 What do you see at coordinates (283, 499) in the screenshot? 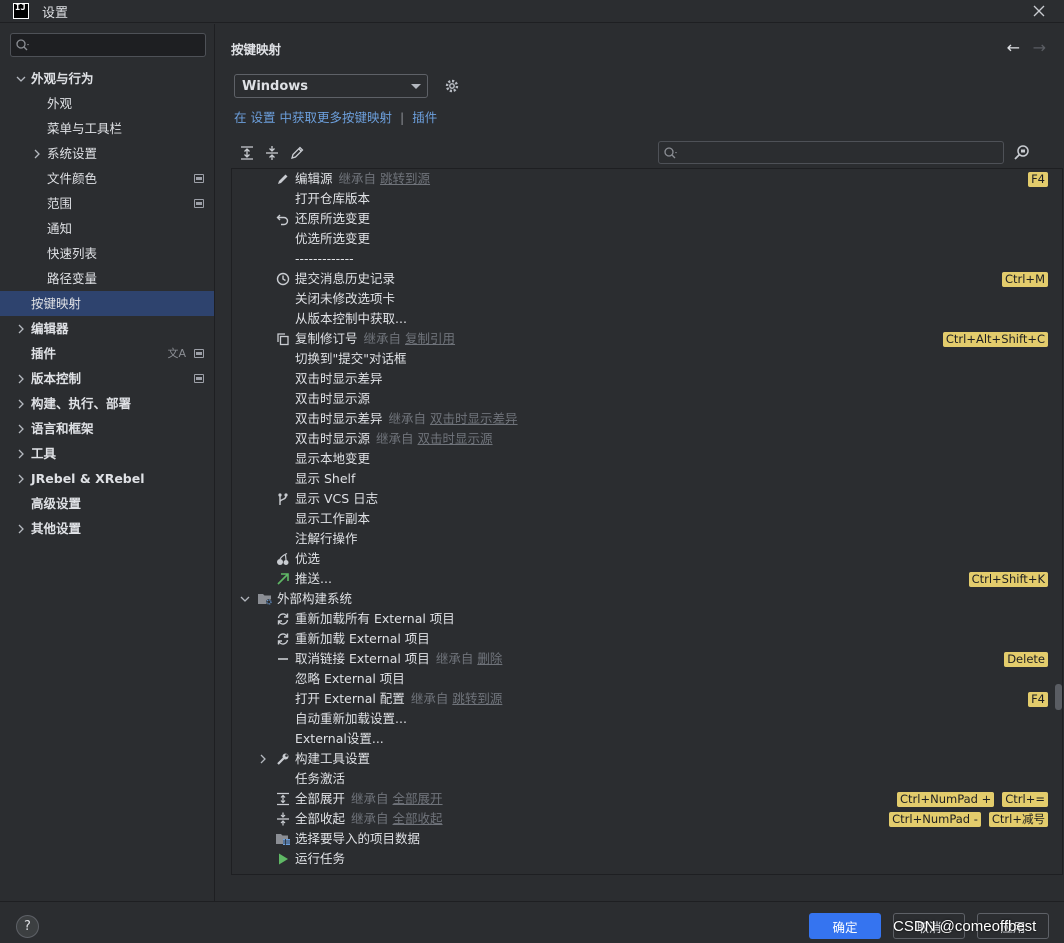
I see `branch-icon` at bounding box center [283, 499].